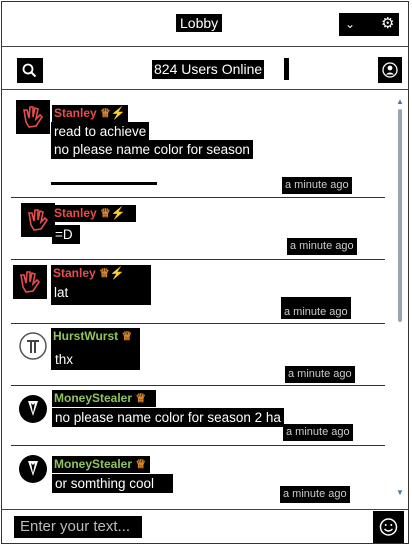 The height and width of the screenshot is (547, 412). What do you see at coordinates (387, 24) in the screenshot?
I see `gear-icon: ⚙` at bounding box center [387, 24].